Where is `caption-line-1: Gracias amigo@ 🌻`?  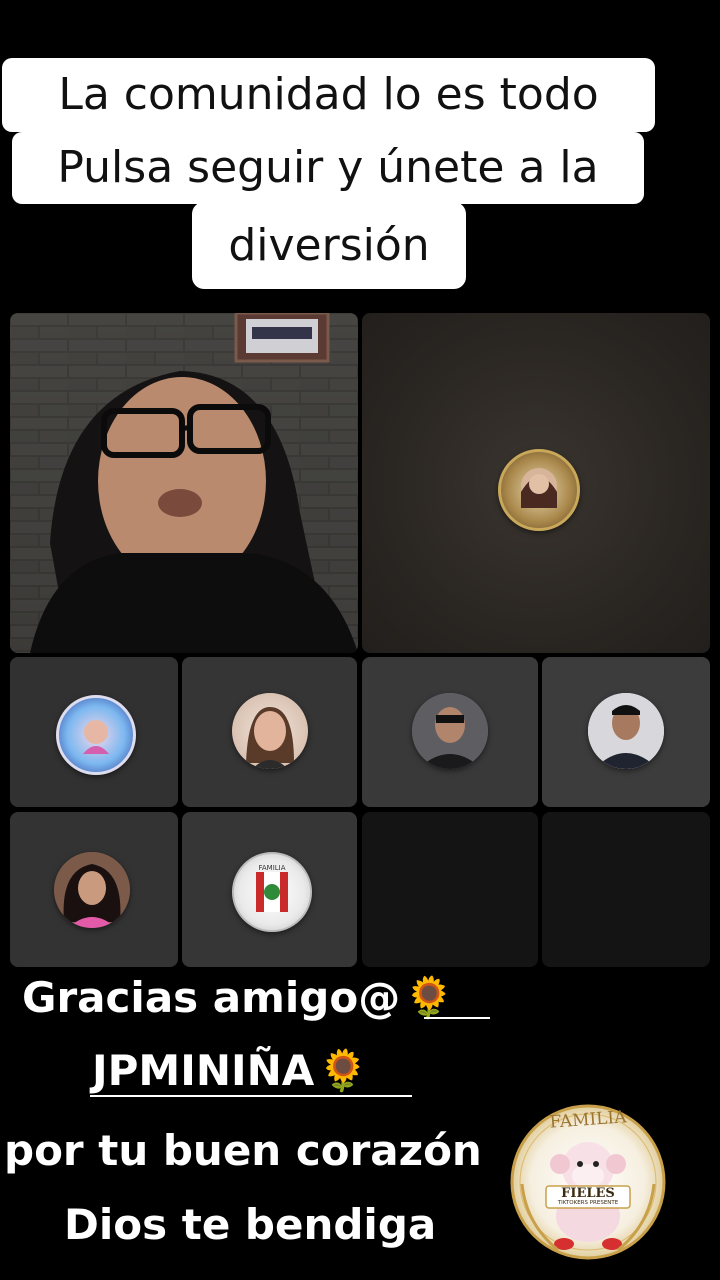 caption-line-1: Gracias amigo@ 🌻 is located at coordinates (238, 997).